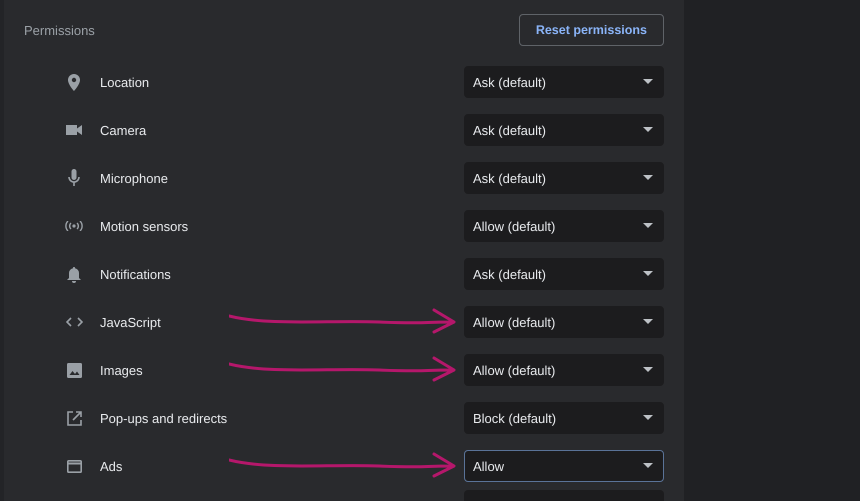  Describe the element at coordinates (74, 130) in the screenshot. I see `video-camera-icon` at that location.